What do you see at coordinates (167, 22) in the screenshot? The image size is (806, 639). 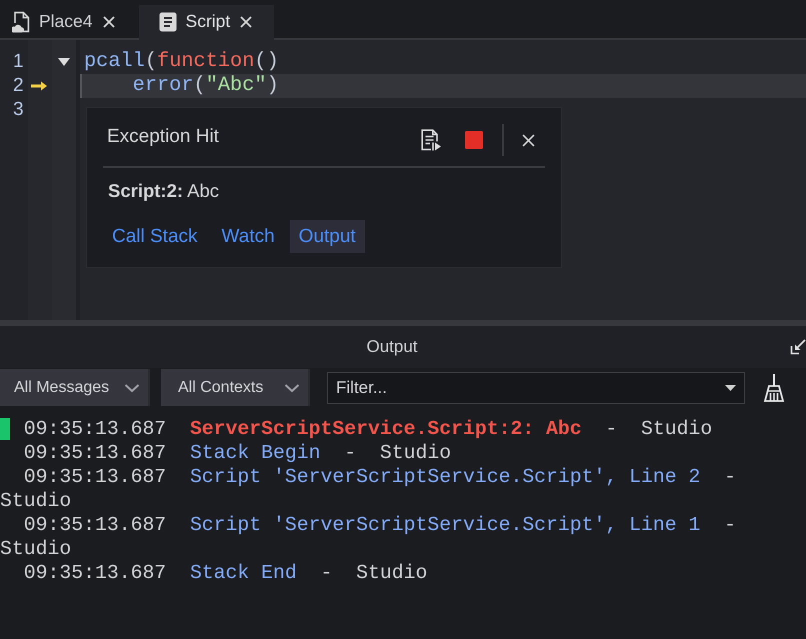 I see `document-lines-icon` at bounding box center [167, 22].